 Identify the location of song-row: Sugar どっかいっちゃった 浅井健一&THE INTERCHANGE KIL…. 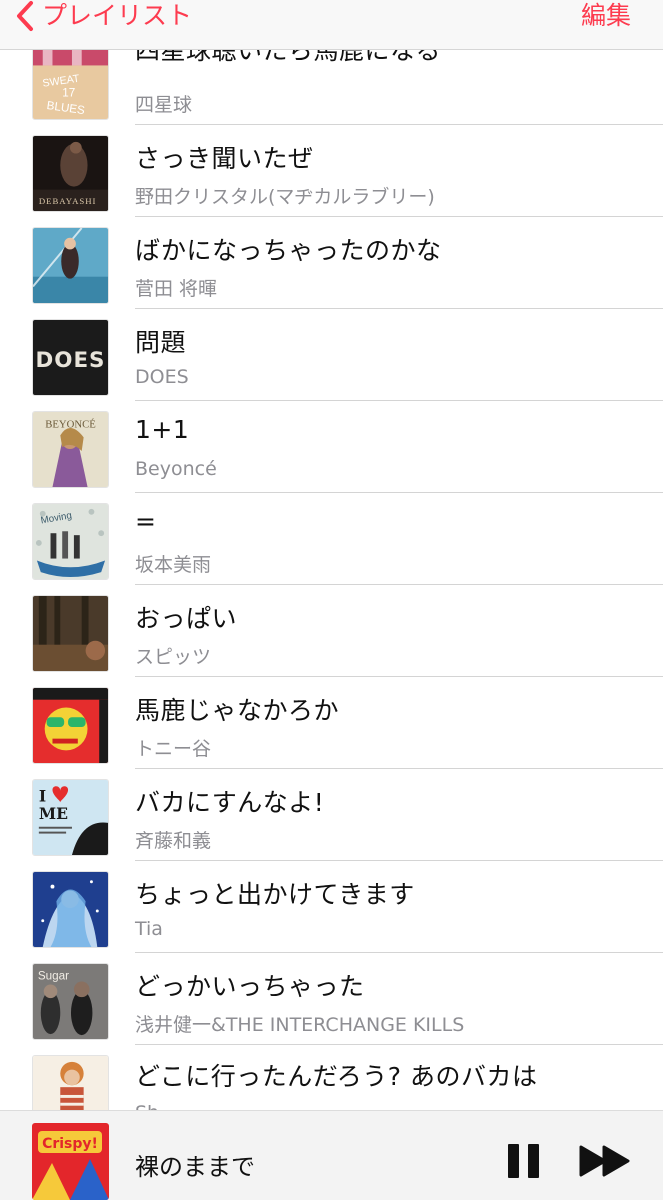
(331, 999).